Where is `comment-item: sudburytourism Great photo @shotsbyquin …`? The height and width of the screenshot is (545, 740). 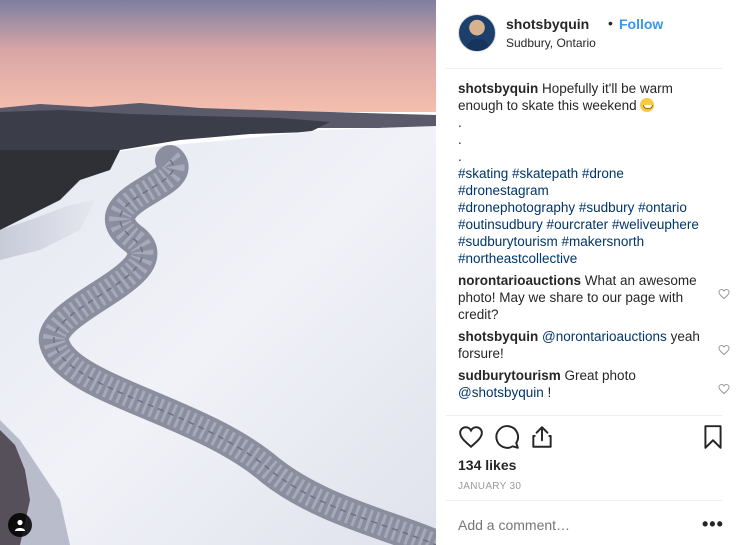
comment-item: sudburytourism Great photo @shotsbyquin … is located at coordinates (594, 384).